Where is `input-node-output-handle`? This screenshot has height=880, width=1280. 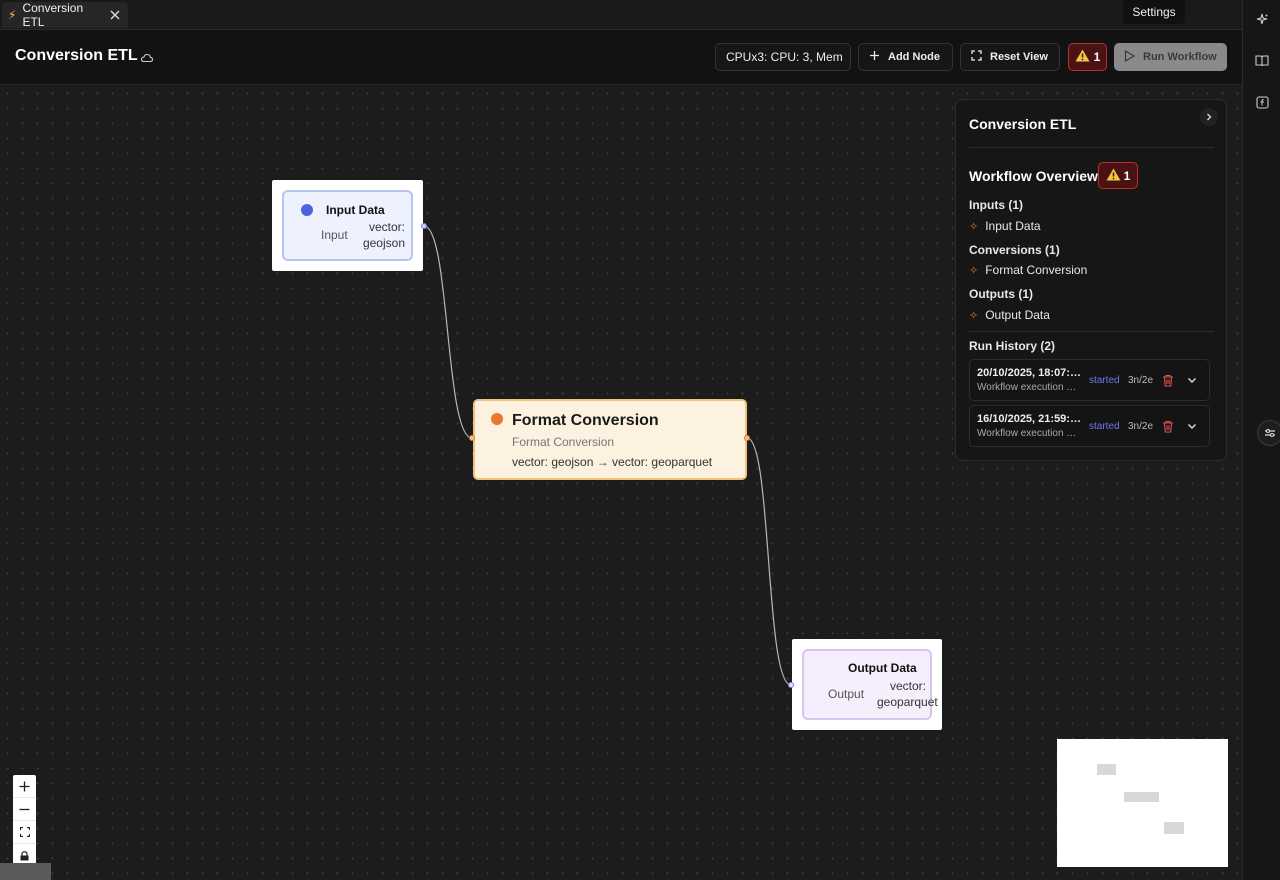 input-node-output-handle is located at coordinates (424, 226).